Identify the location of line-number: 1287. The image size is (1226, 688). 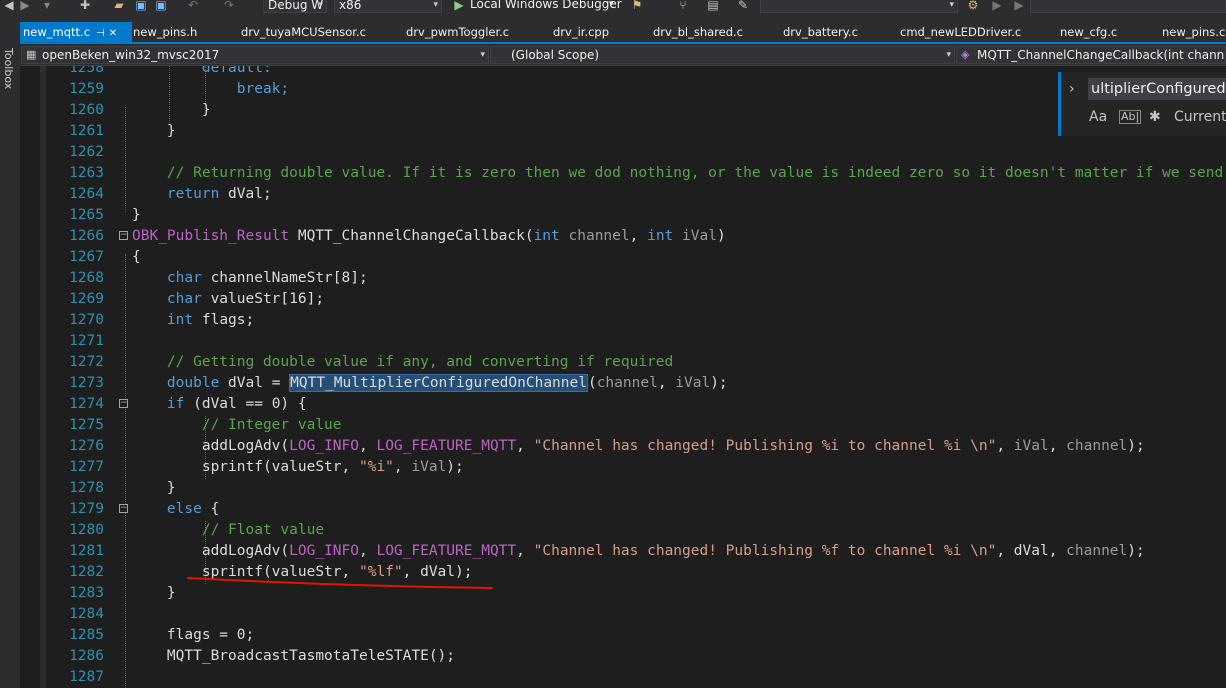
(86, 677).